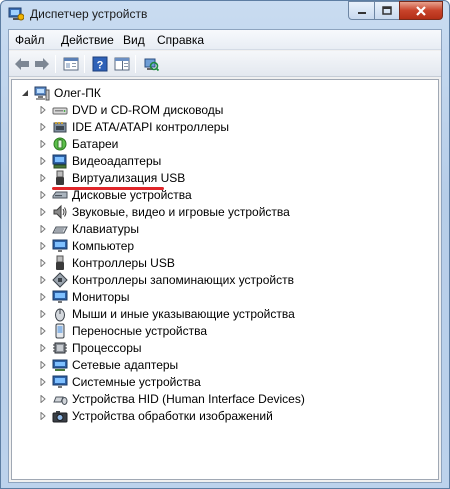  I want to click on toolbar: ?, so click(225, 64).